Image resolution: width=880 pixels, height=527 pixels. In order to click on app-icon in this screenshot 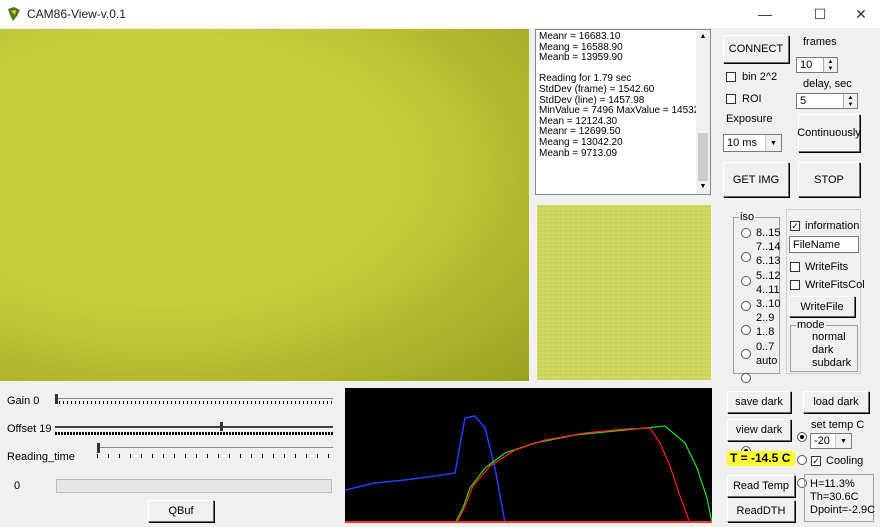, I will do `click(14, 14)`.